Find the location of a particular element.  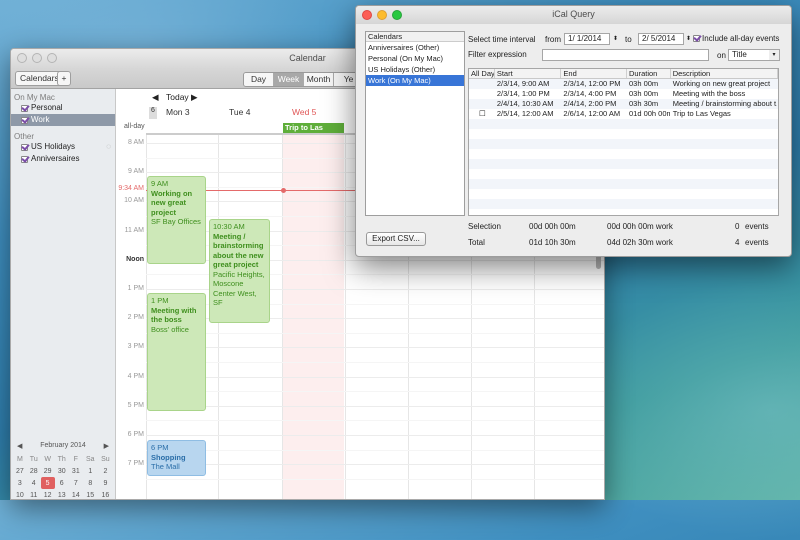

filter-input is located at coordinates (625, 55).